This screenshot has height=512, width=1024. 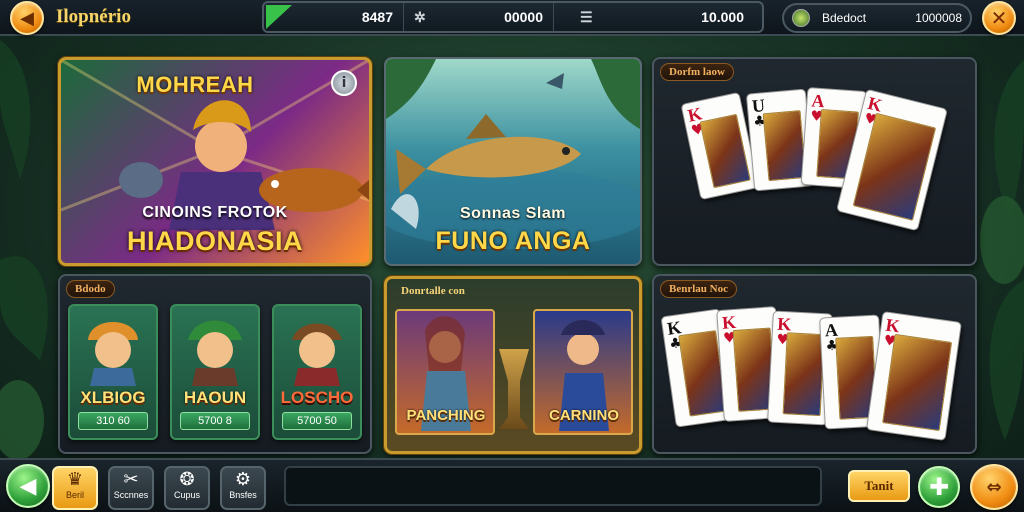 What do you see at coordinates (814, 364) in the screenshot?
I see `game-tile-cards-bottom: Benrlau Noc K ♣ K ♥ K ♥ A ♣ K ♥` at bounding box center [814, 364].